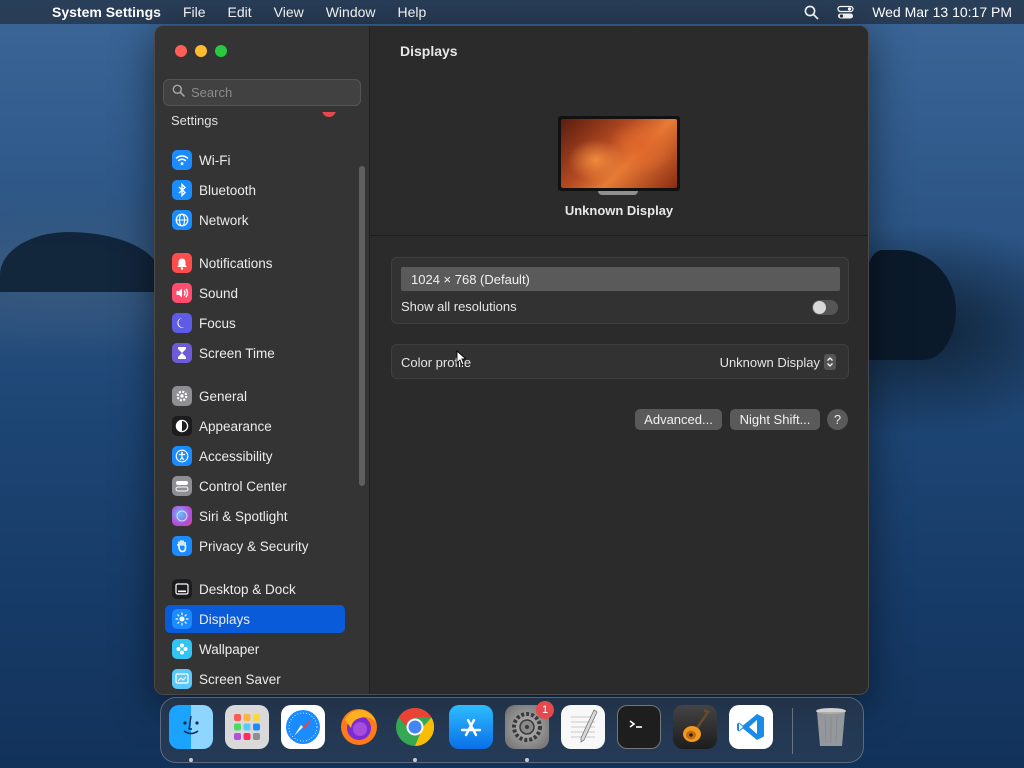 The image size is (1024, 768). Describe the element at coordinates (830, 362) in the screenshot. I see `chevron-up-down-icon` at that location.